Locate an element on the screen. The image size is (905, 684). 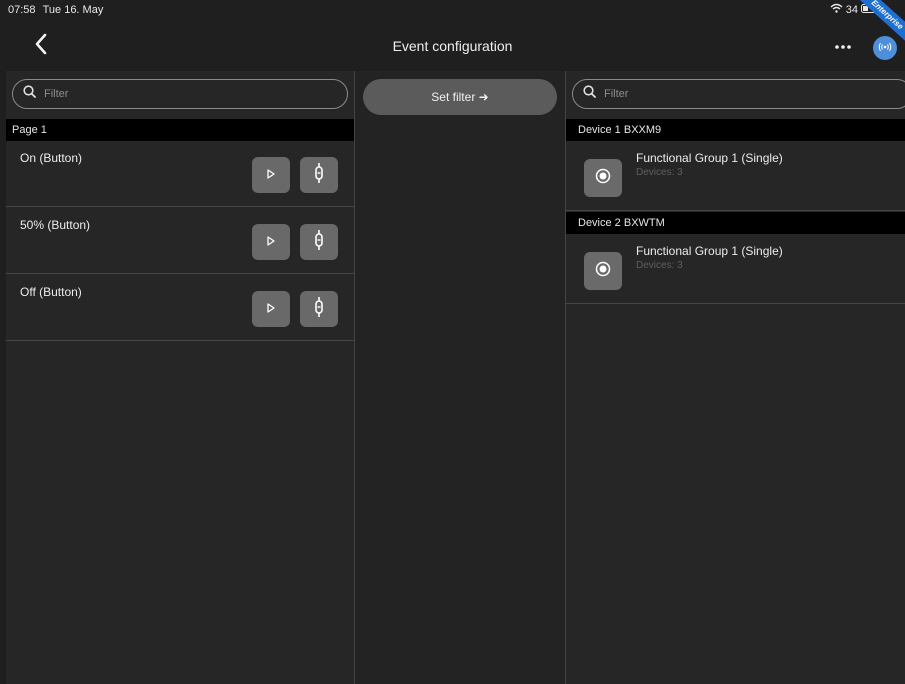
battery-level: 34 is located at coordinates (851, 9).